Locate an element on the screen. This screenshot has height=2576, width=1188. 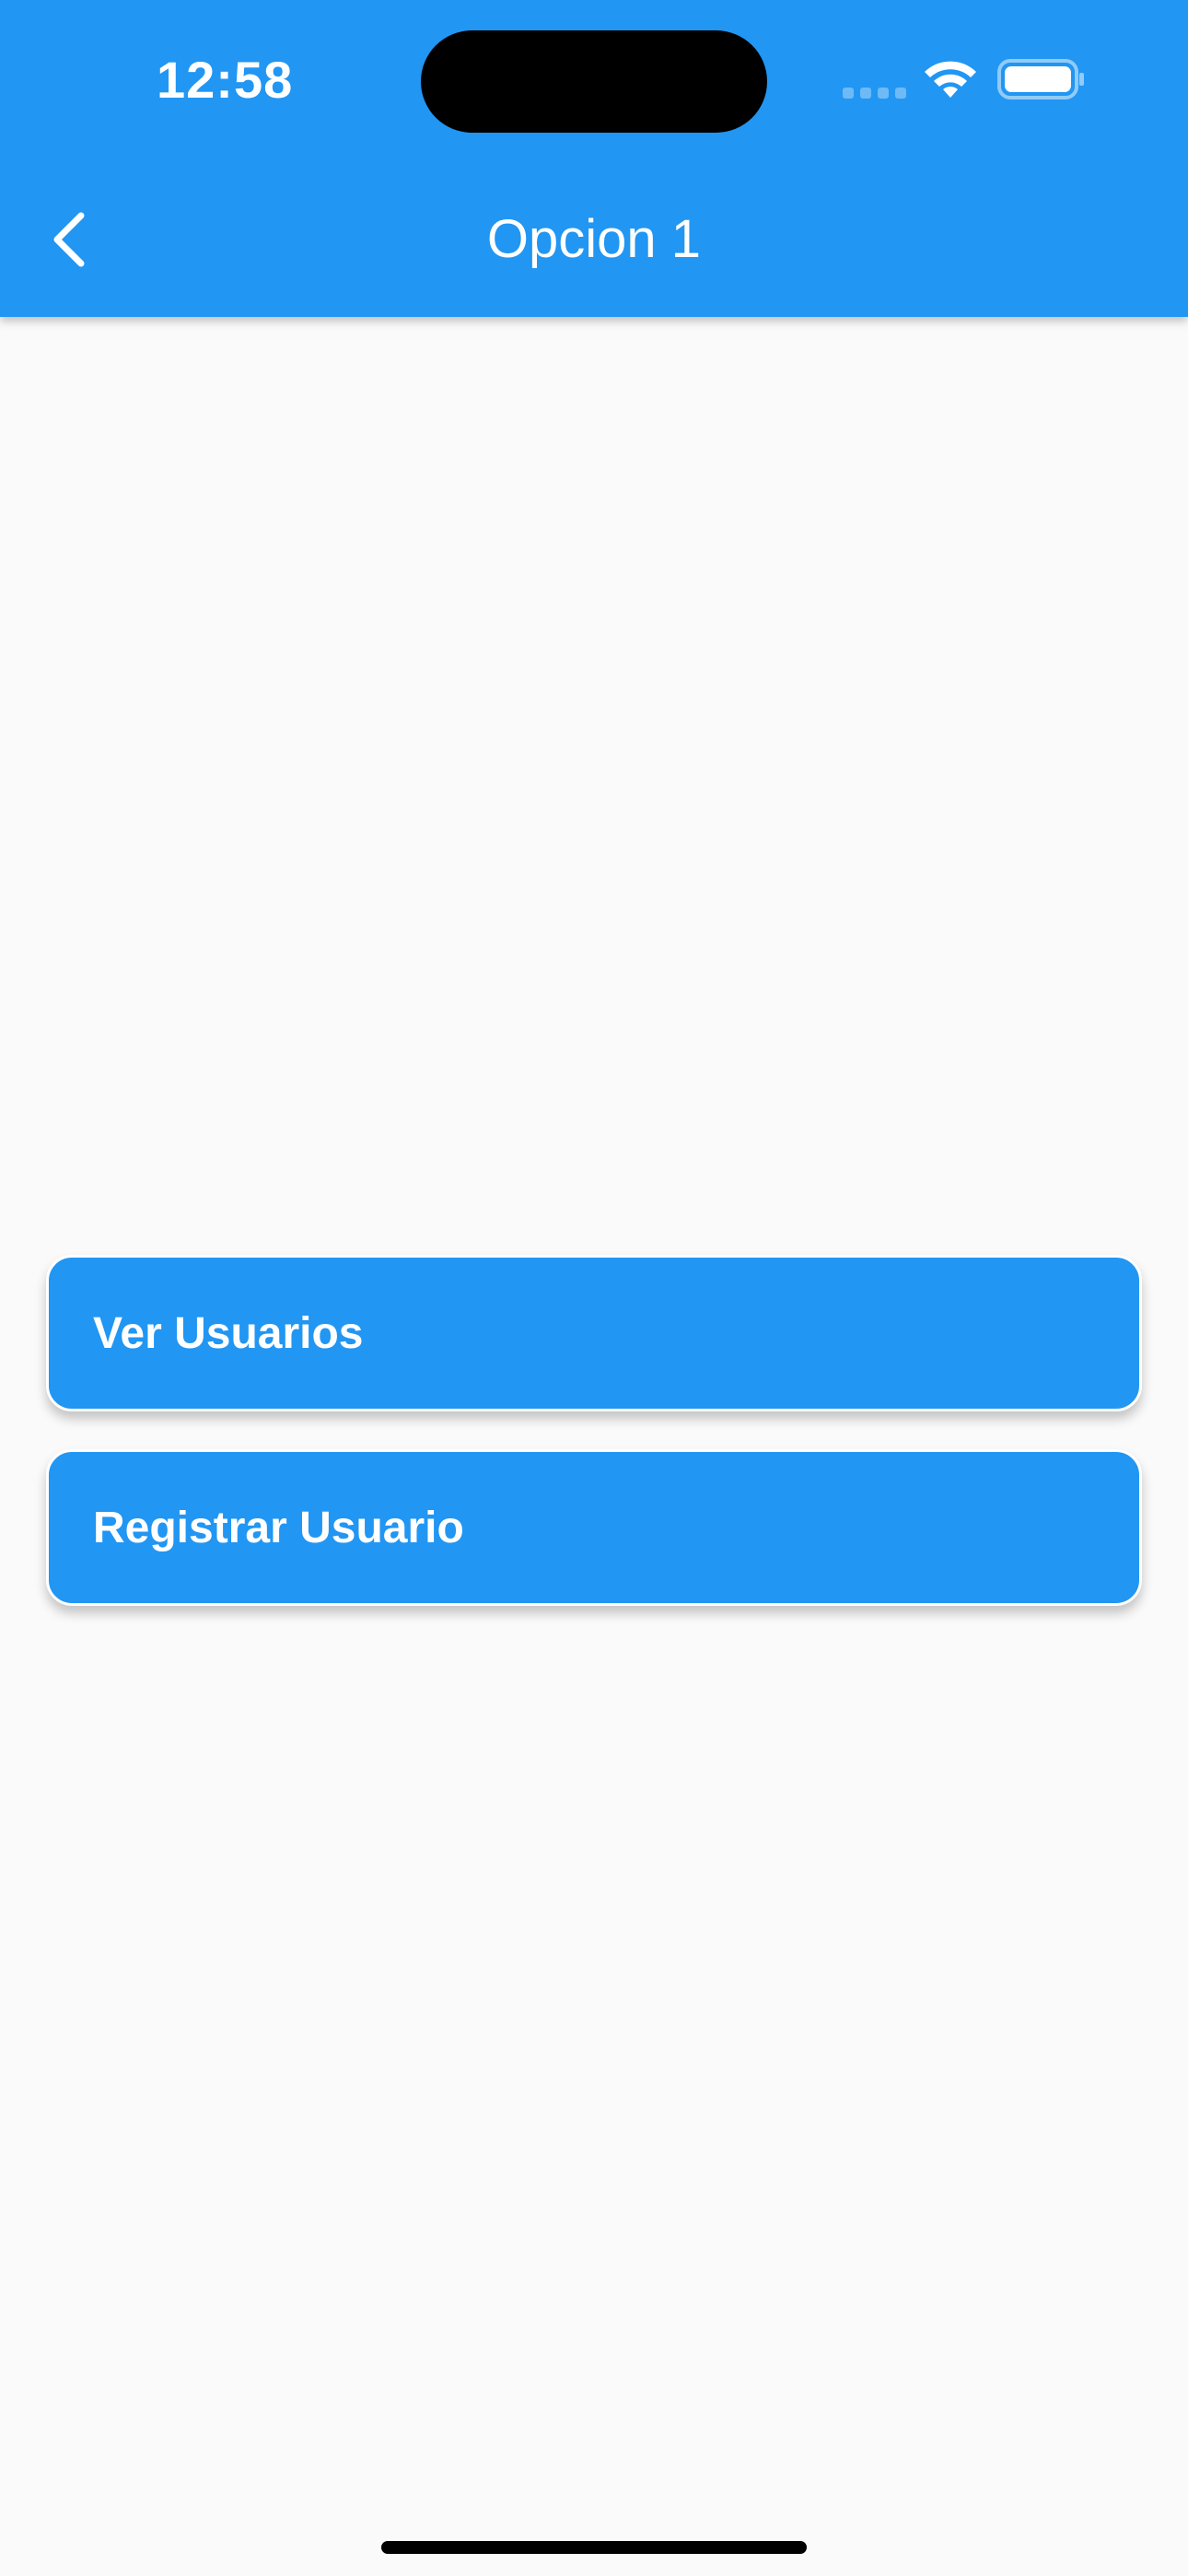
app-bar: 12:58 Opcion 1 is located at coordinates (594, 158).